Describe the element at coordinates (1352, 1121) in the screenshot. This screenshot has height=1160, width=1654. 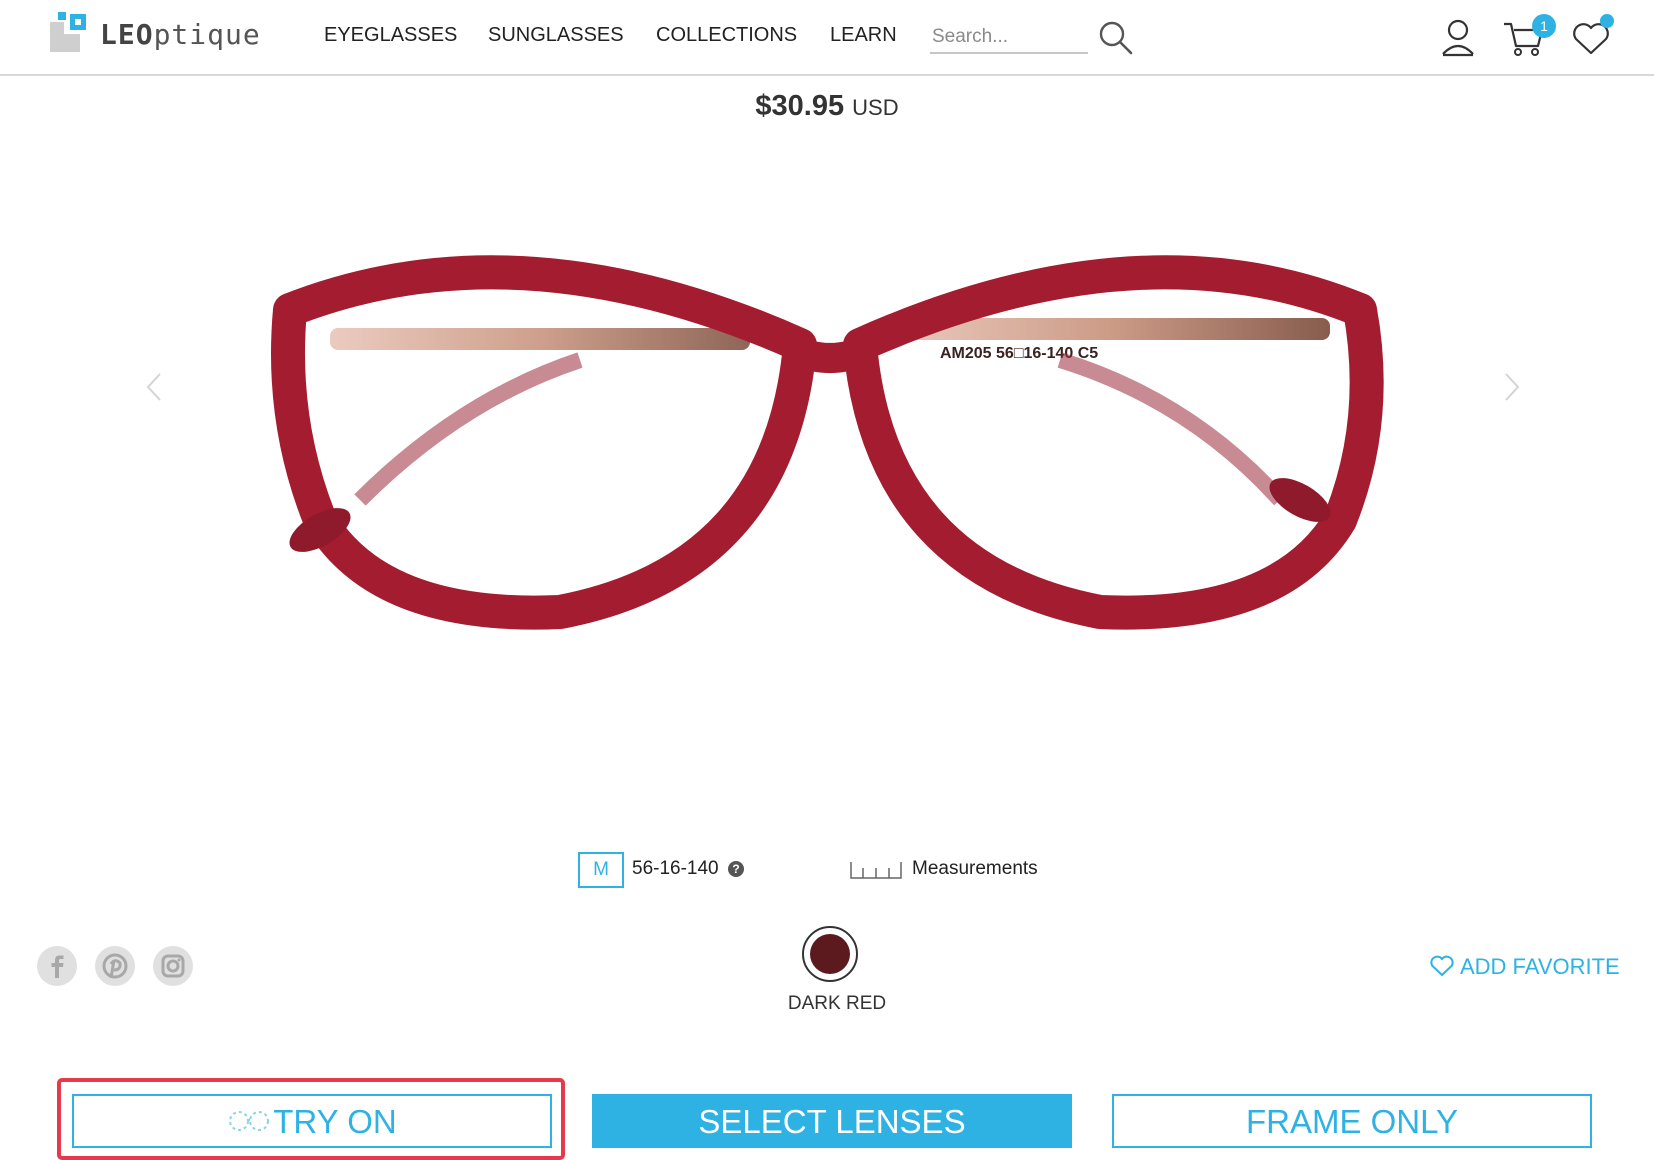
I see `frame-only-button: FRAME ONLY` at that location.